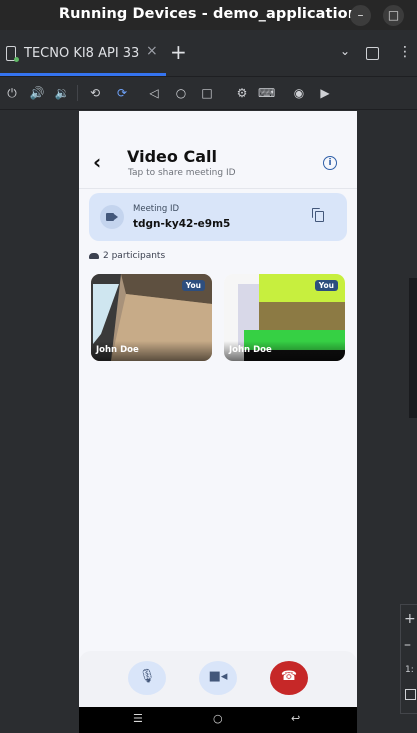  Describe the element at coordinates (181, 93) in the screenshot. I see `home-icon: ○` at that location.